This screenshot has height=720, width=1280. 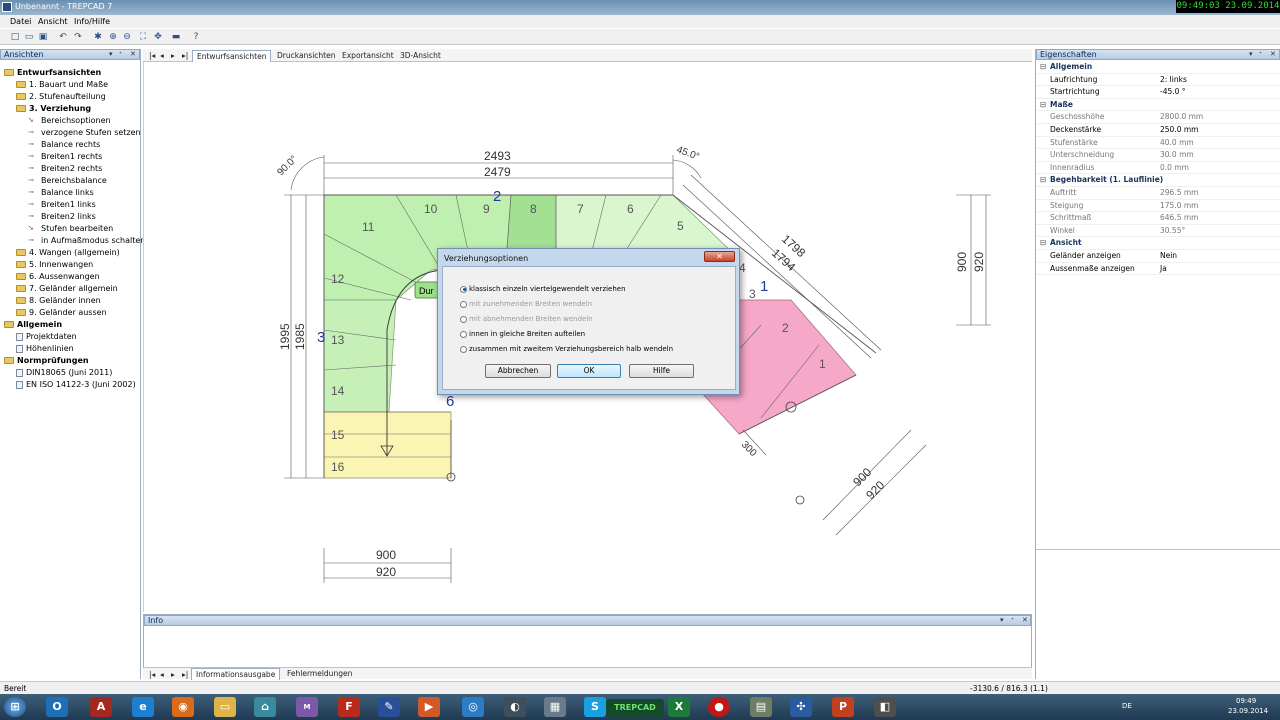 What do you see at coordinates (64, 373) in the screenshot?
I see `tree-item: DIN18065 (Juni 2011)` at bounding box center [64, 373].